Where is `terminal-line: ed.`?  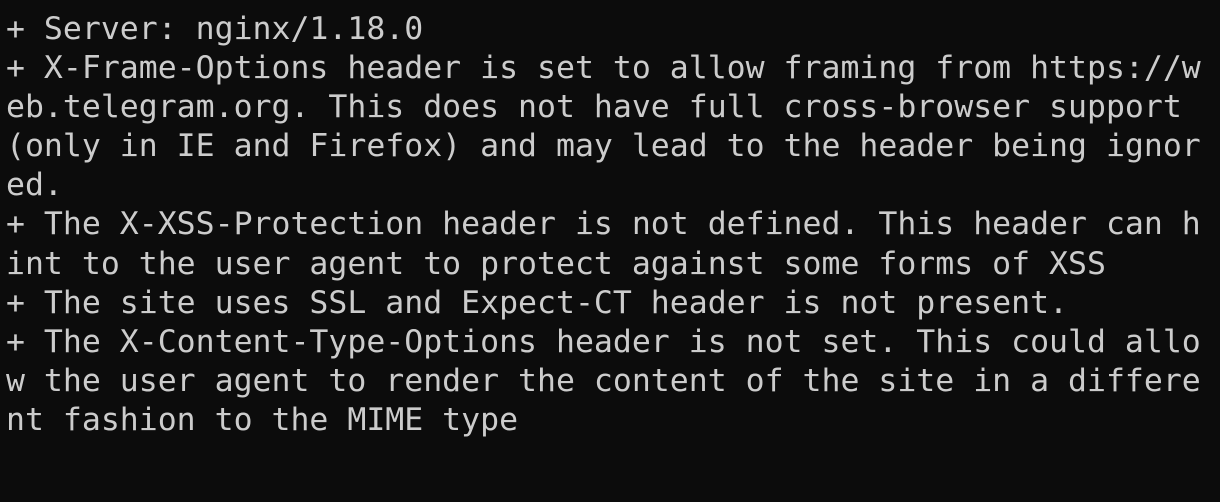
terminal-line: ed. is located at coordinates (34, 185).